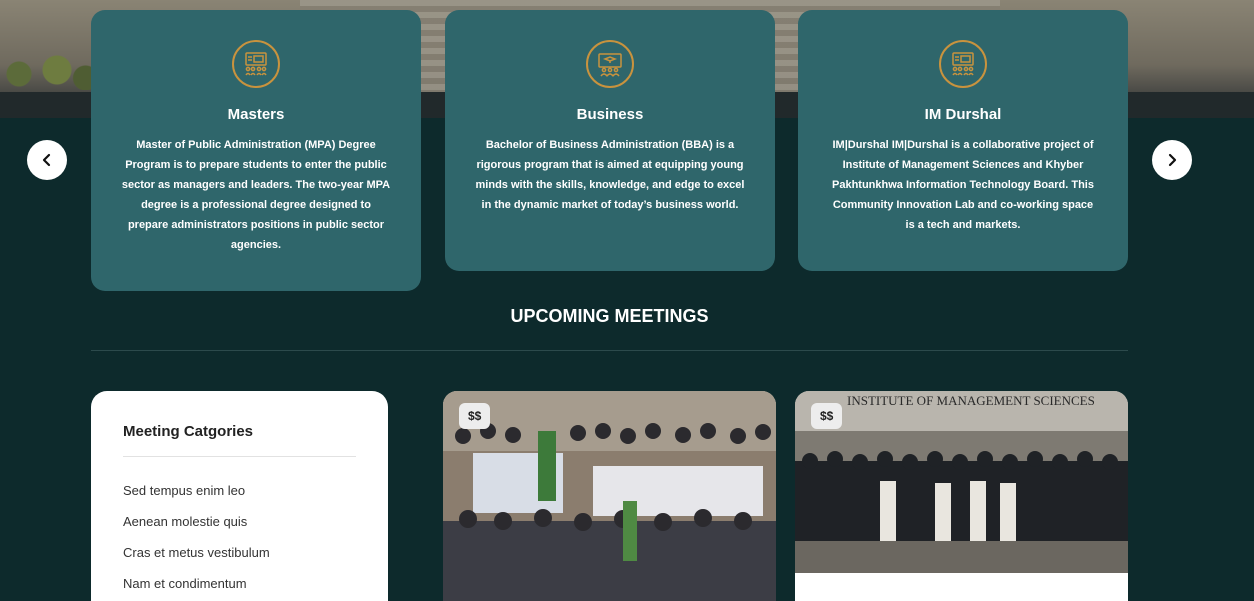 The height and width of the screenshot is (601, 1254). I want to click on meeting-photo, so click(609, 496).